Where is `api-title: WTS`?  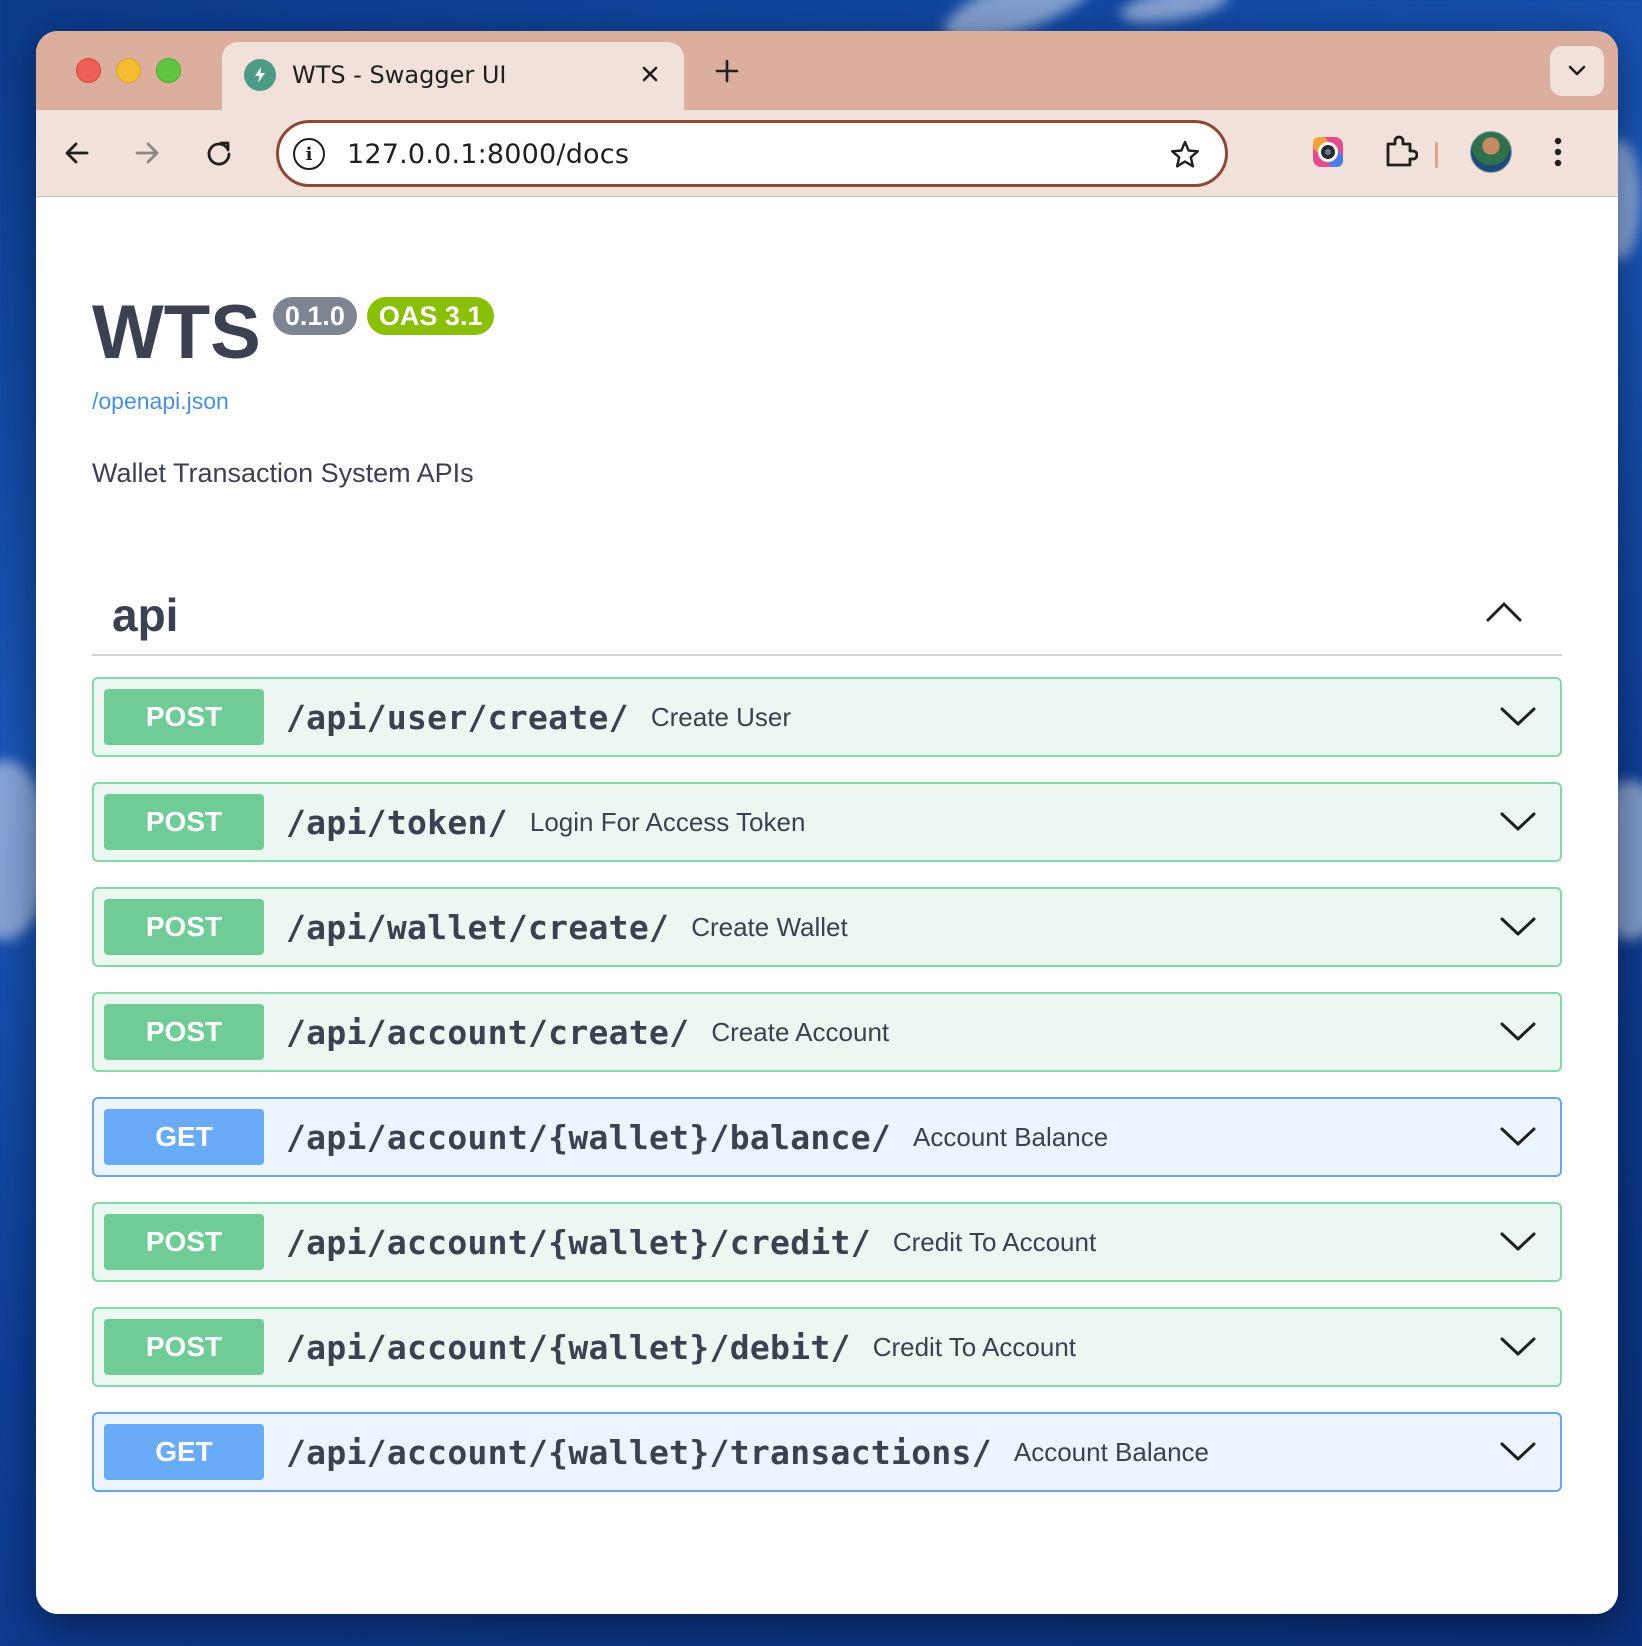
api-title: WTS is located at coordinates (176, 332).